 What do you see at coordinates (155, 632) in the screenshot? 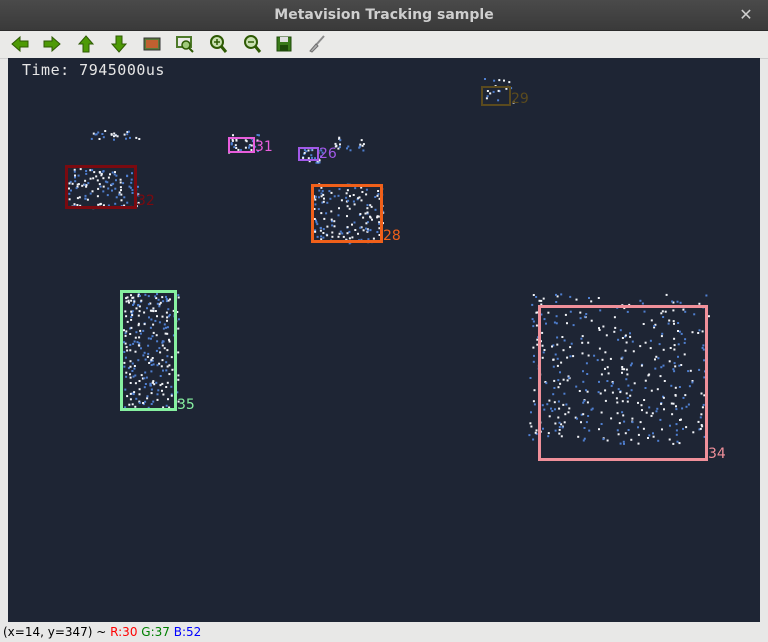
I see `pixel-green-value: G:37` at bounding box center [155, 632].